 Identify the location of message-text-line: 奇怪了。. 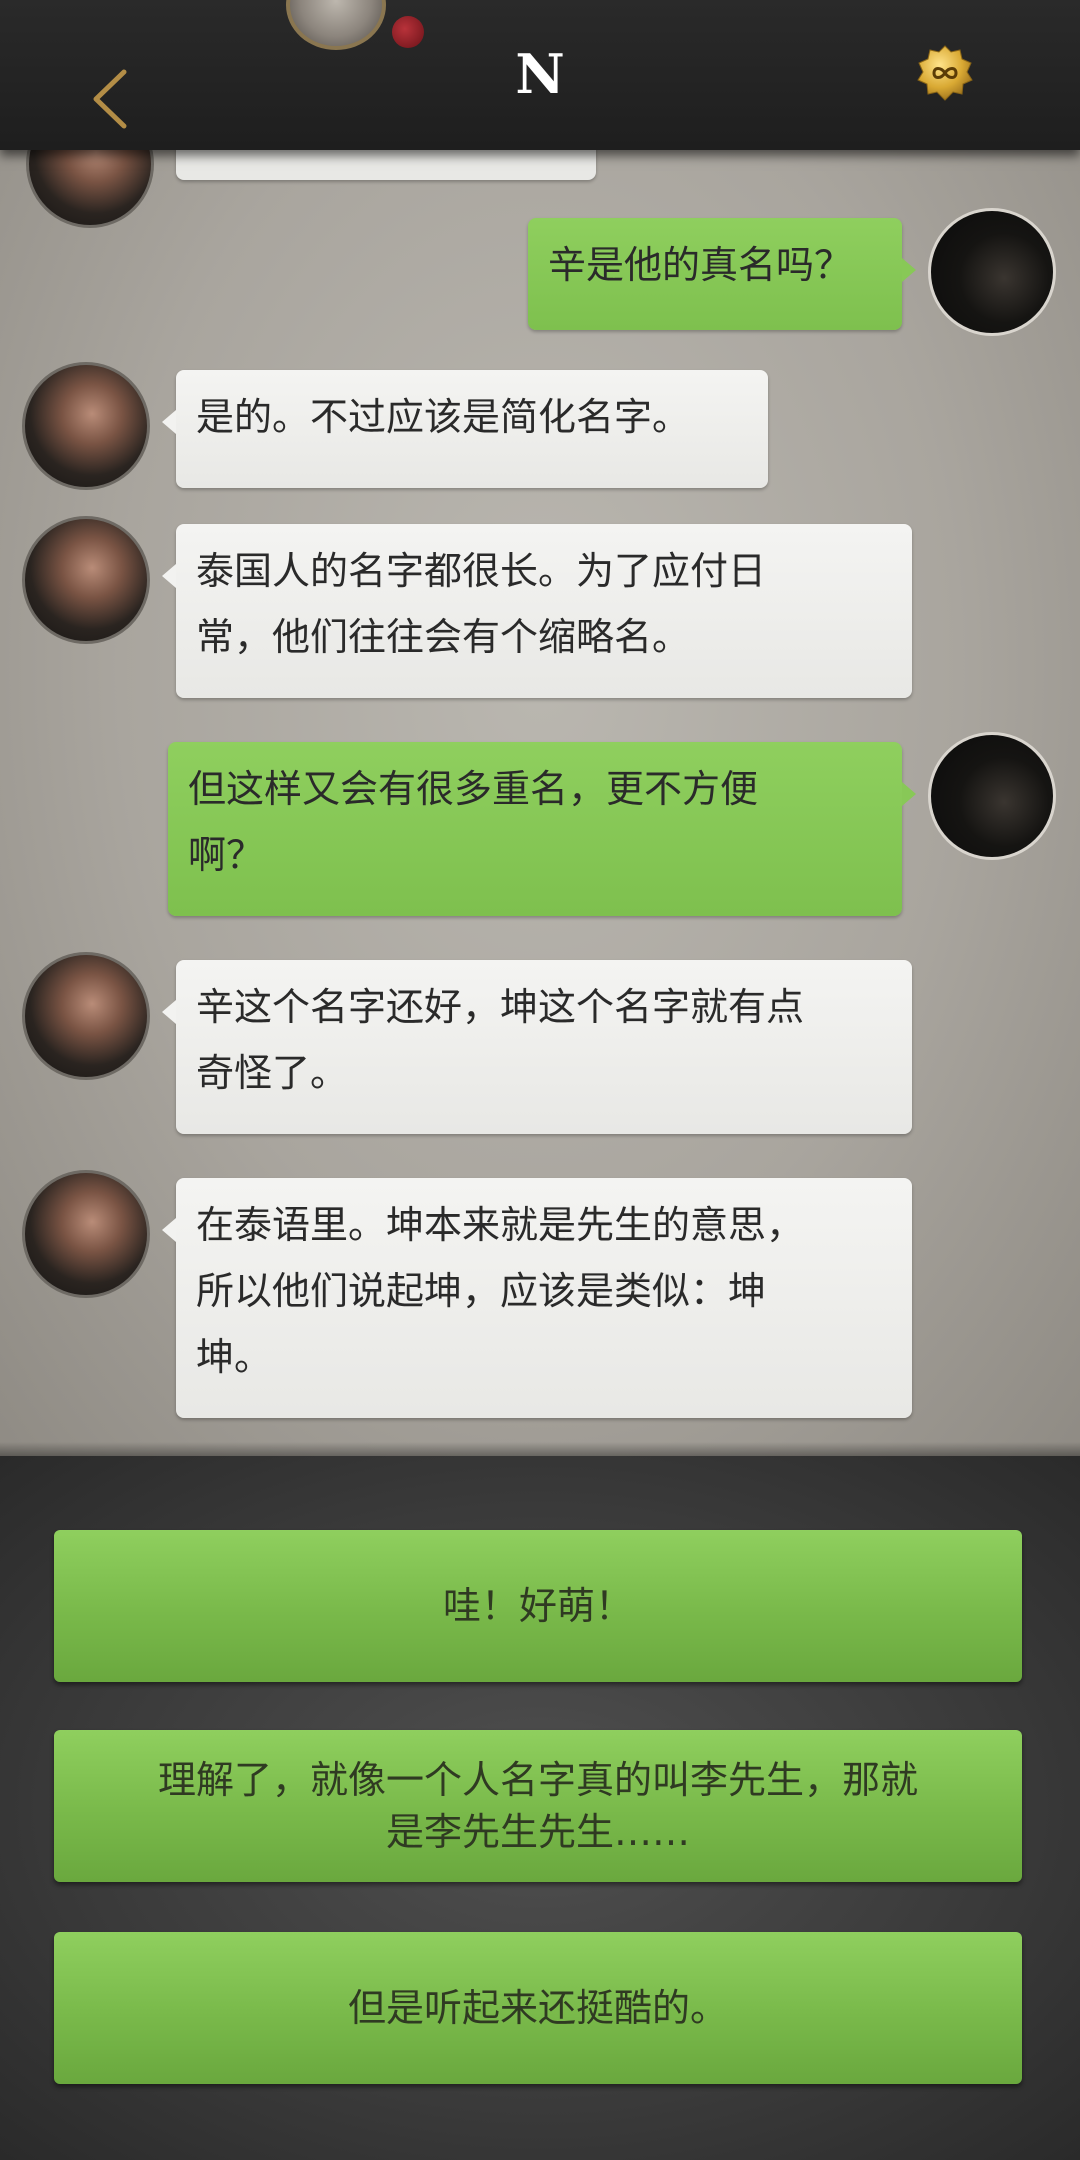
(272, 1073).